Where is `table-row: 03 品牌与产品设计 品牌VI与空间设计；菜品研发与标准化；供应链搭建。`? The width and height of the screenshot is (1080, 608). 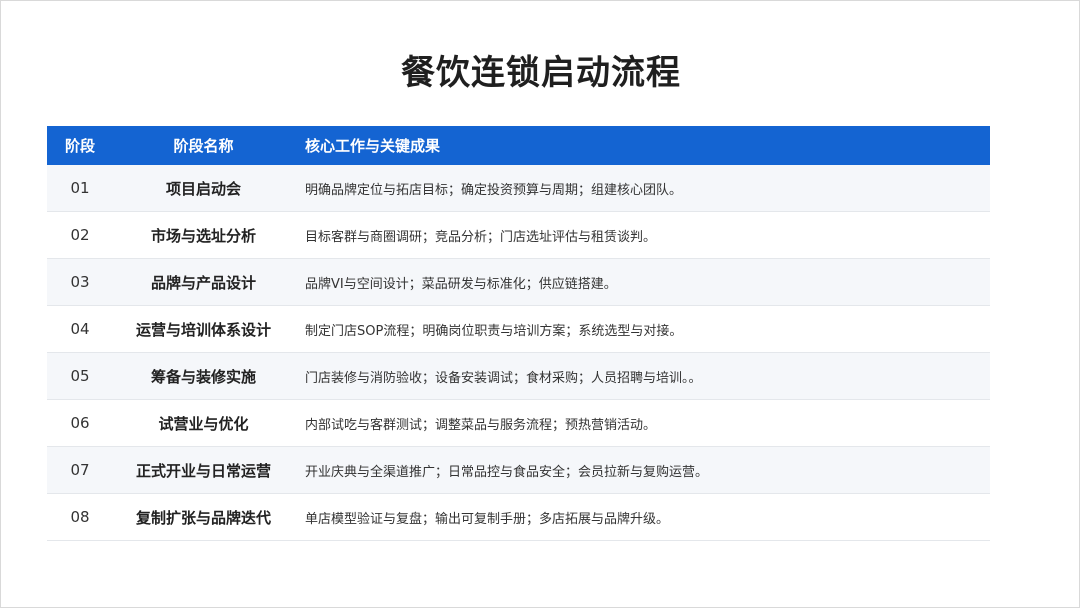
table-row: 03 品牌与产品设计 品牌VI与空间设计；菜品研发与标准化；供应链搭建。 is located at coordinates (518, 282).